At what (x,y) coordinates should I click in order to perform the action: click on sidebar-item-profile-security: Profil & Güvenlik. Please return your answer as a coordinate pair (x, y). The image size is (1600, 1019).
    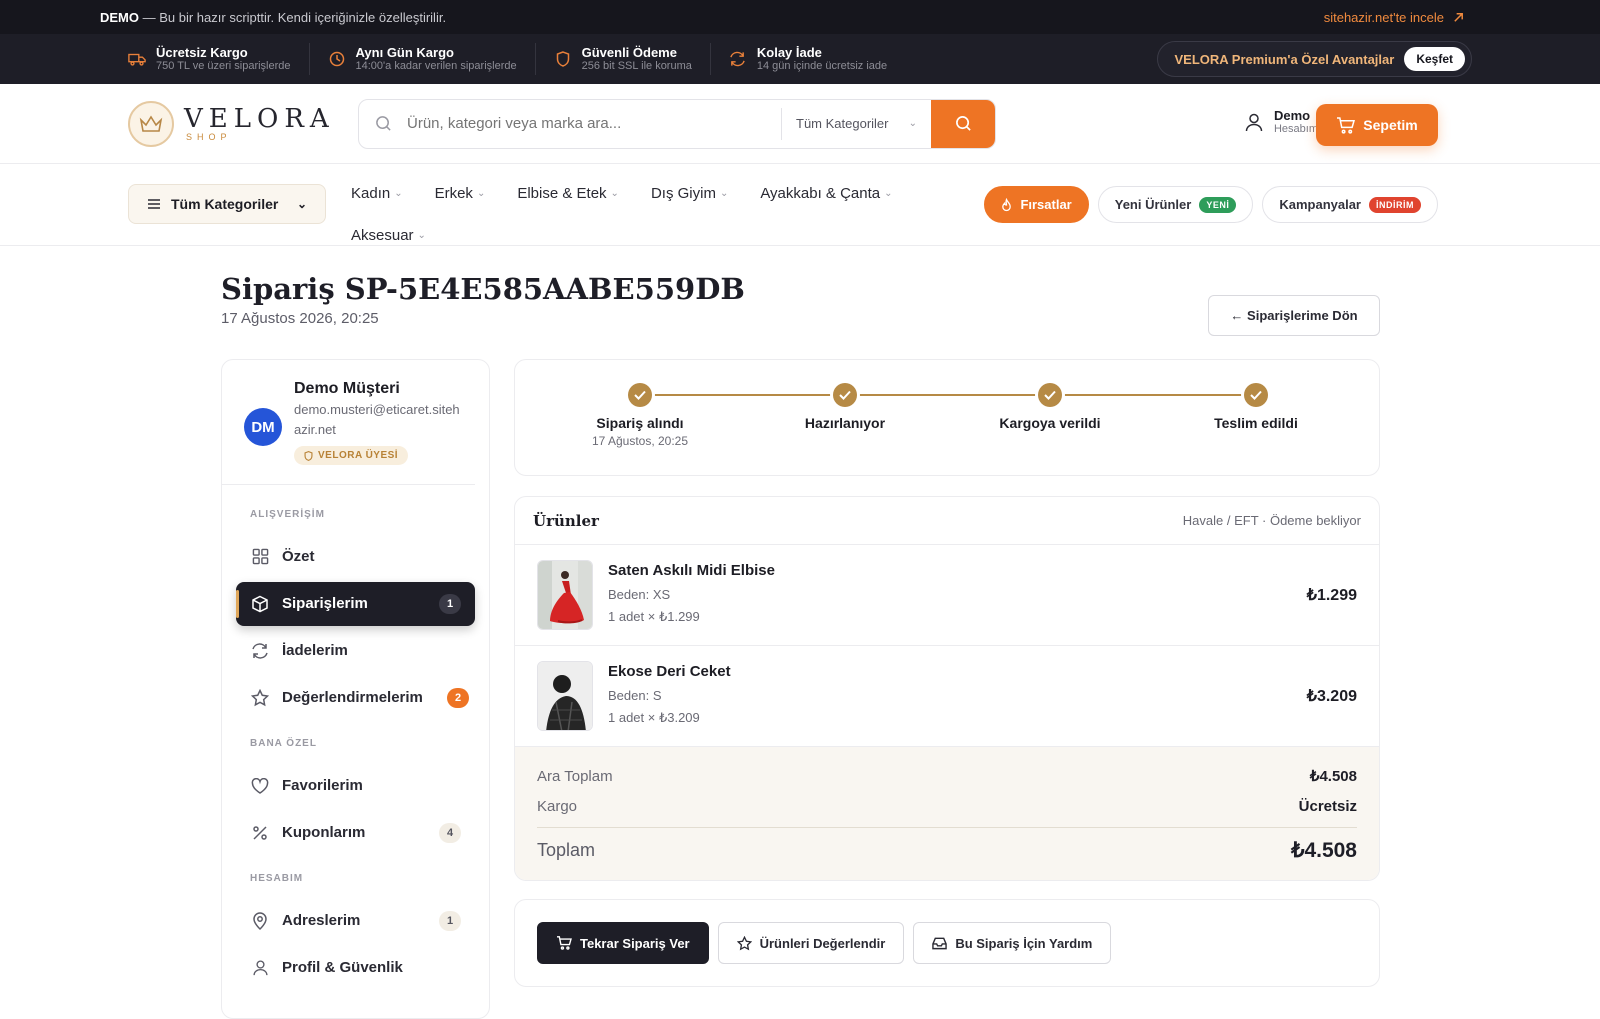
    Looking at the image, I should click on (355, 968).